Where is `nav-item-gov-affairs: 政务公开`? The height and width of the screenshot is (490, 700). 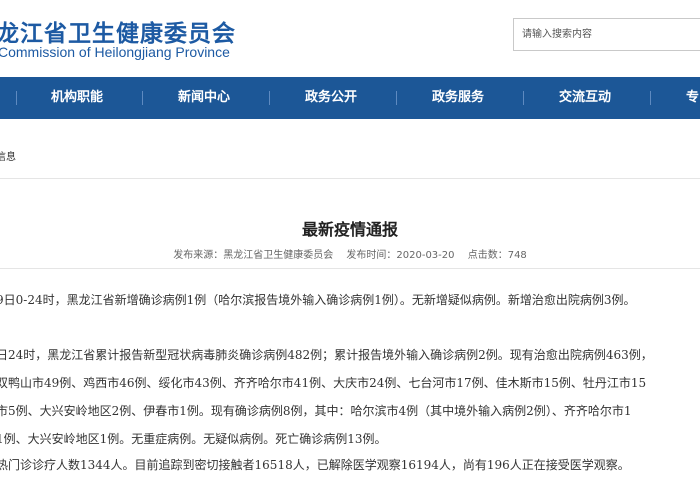
nav-item-gov-affairs: 政务公开 is located at coordinates (331, 98).